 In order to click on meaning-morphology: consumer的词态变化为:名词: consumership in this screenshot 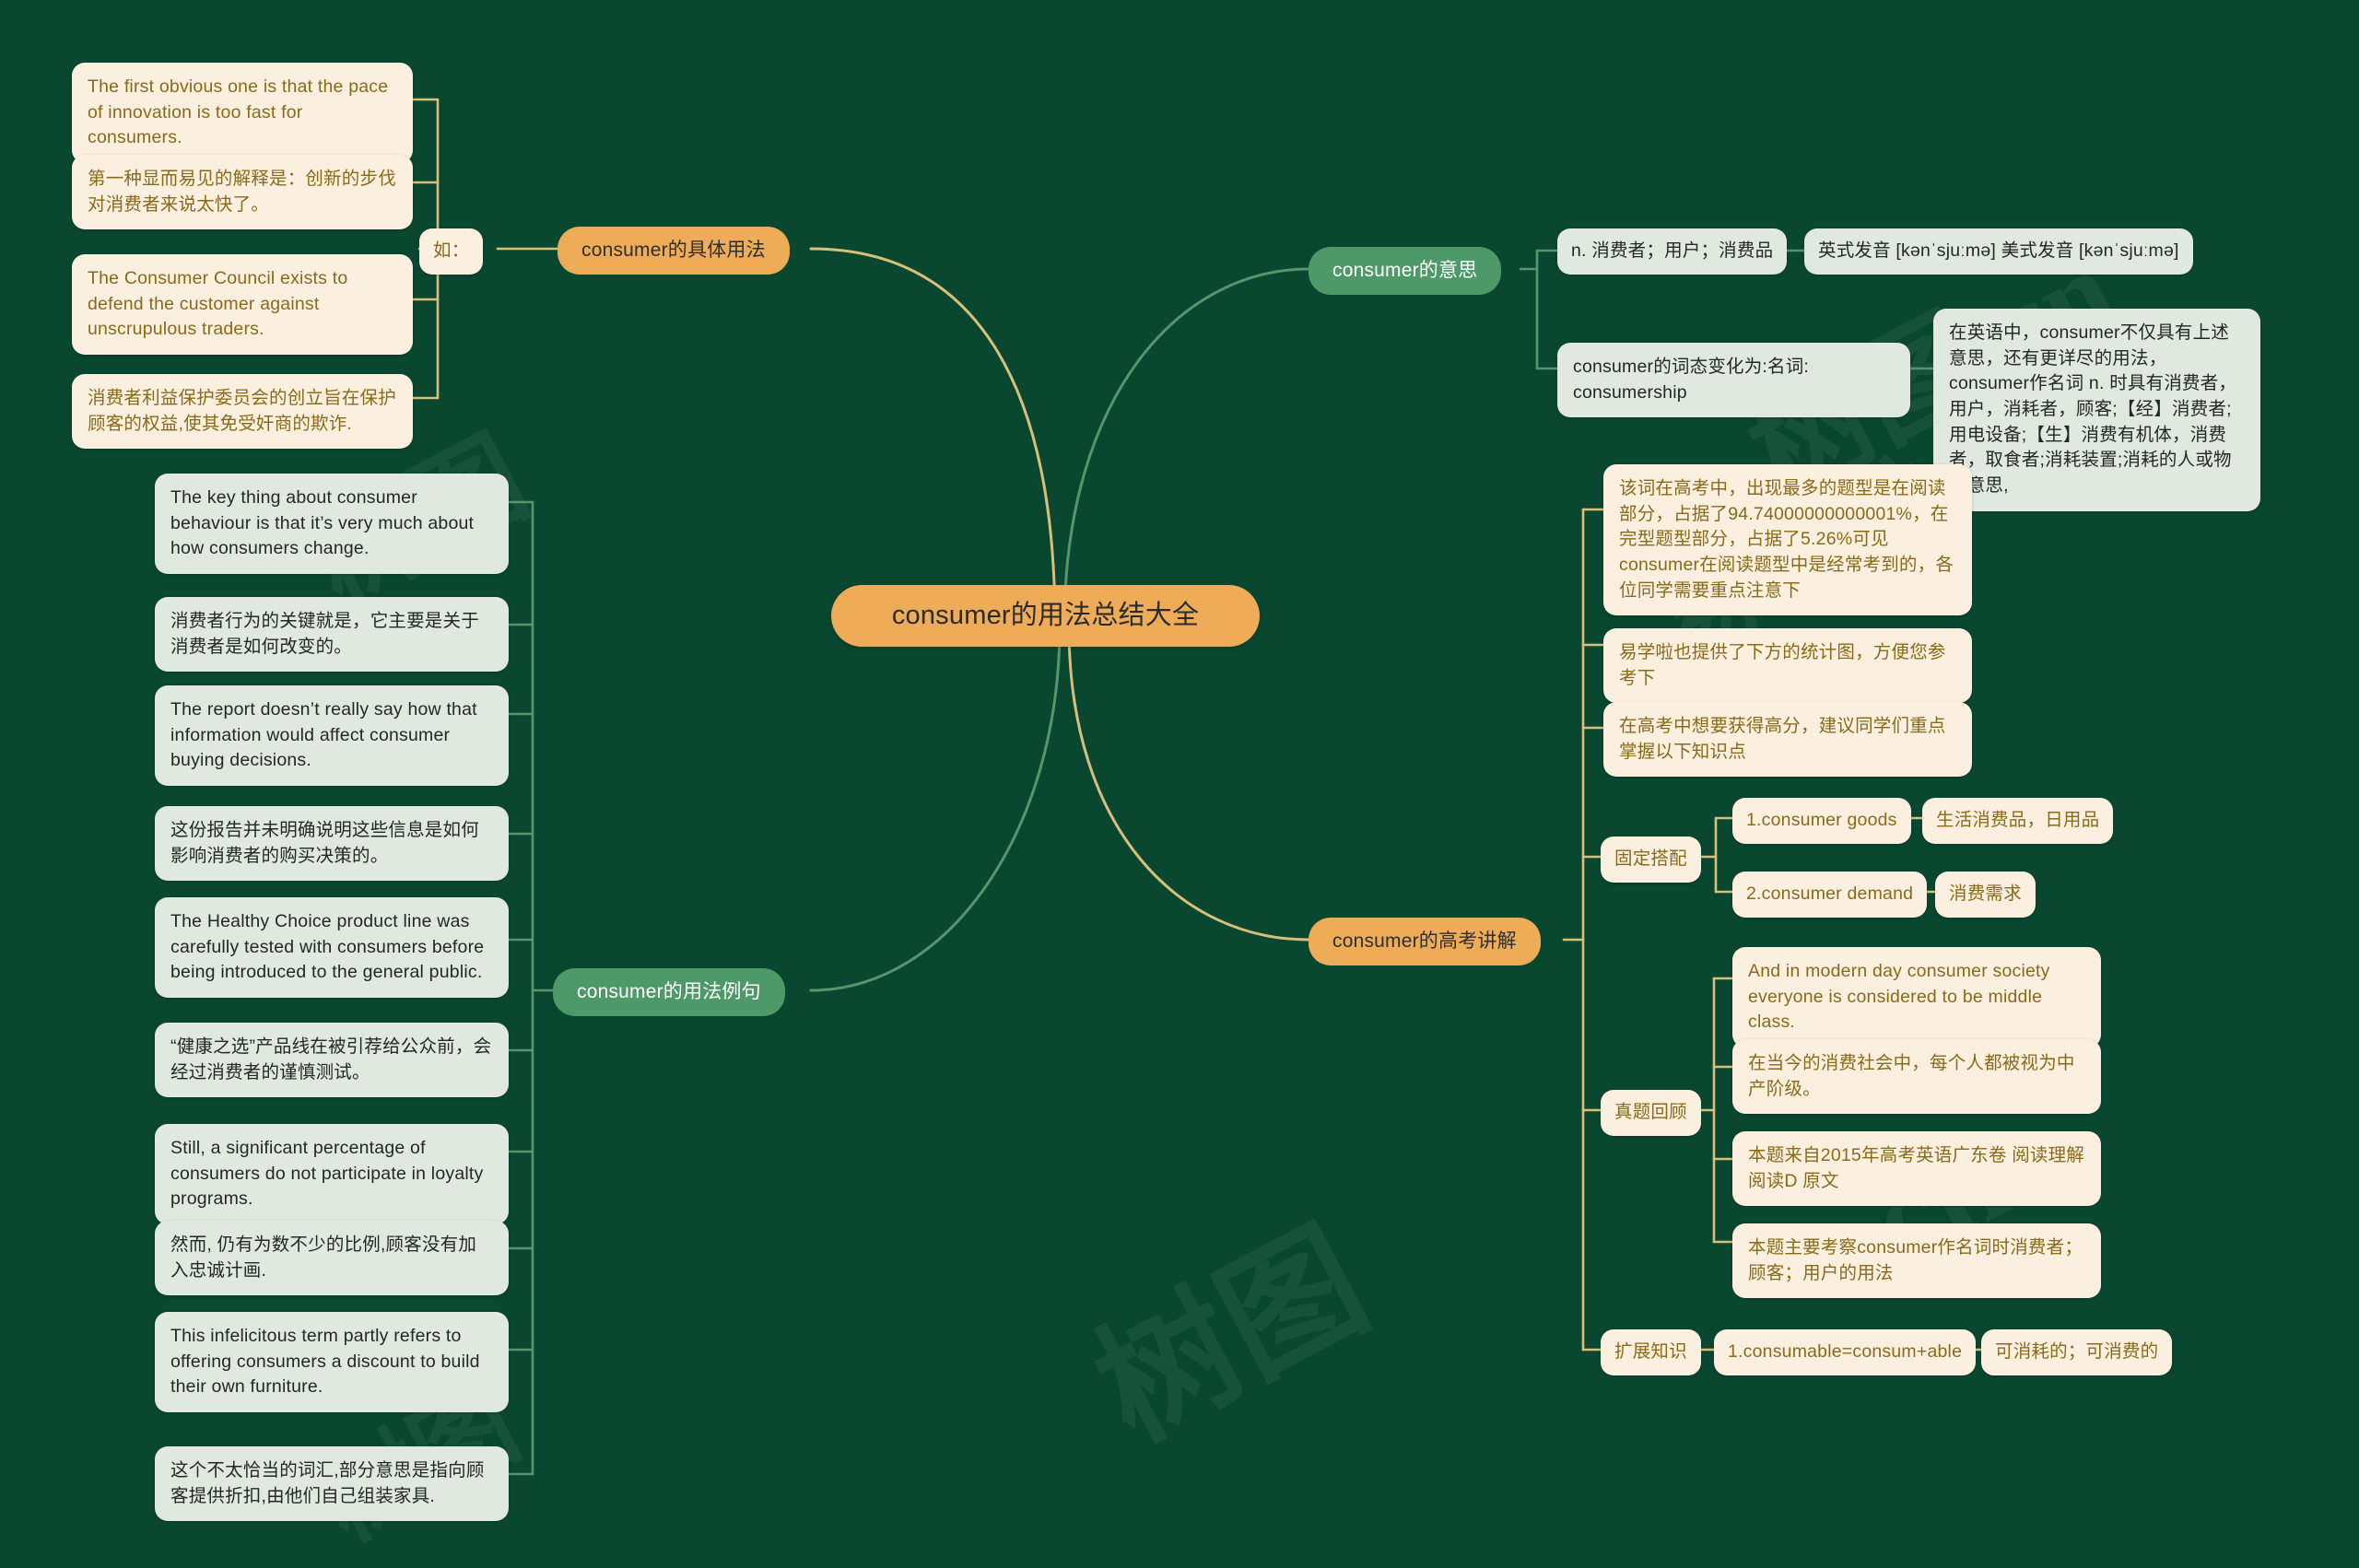, I will do `click(1733, 380)`.